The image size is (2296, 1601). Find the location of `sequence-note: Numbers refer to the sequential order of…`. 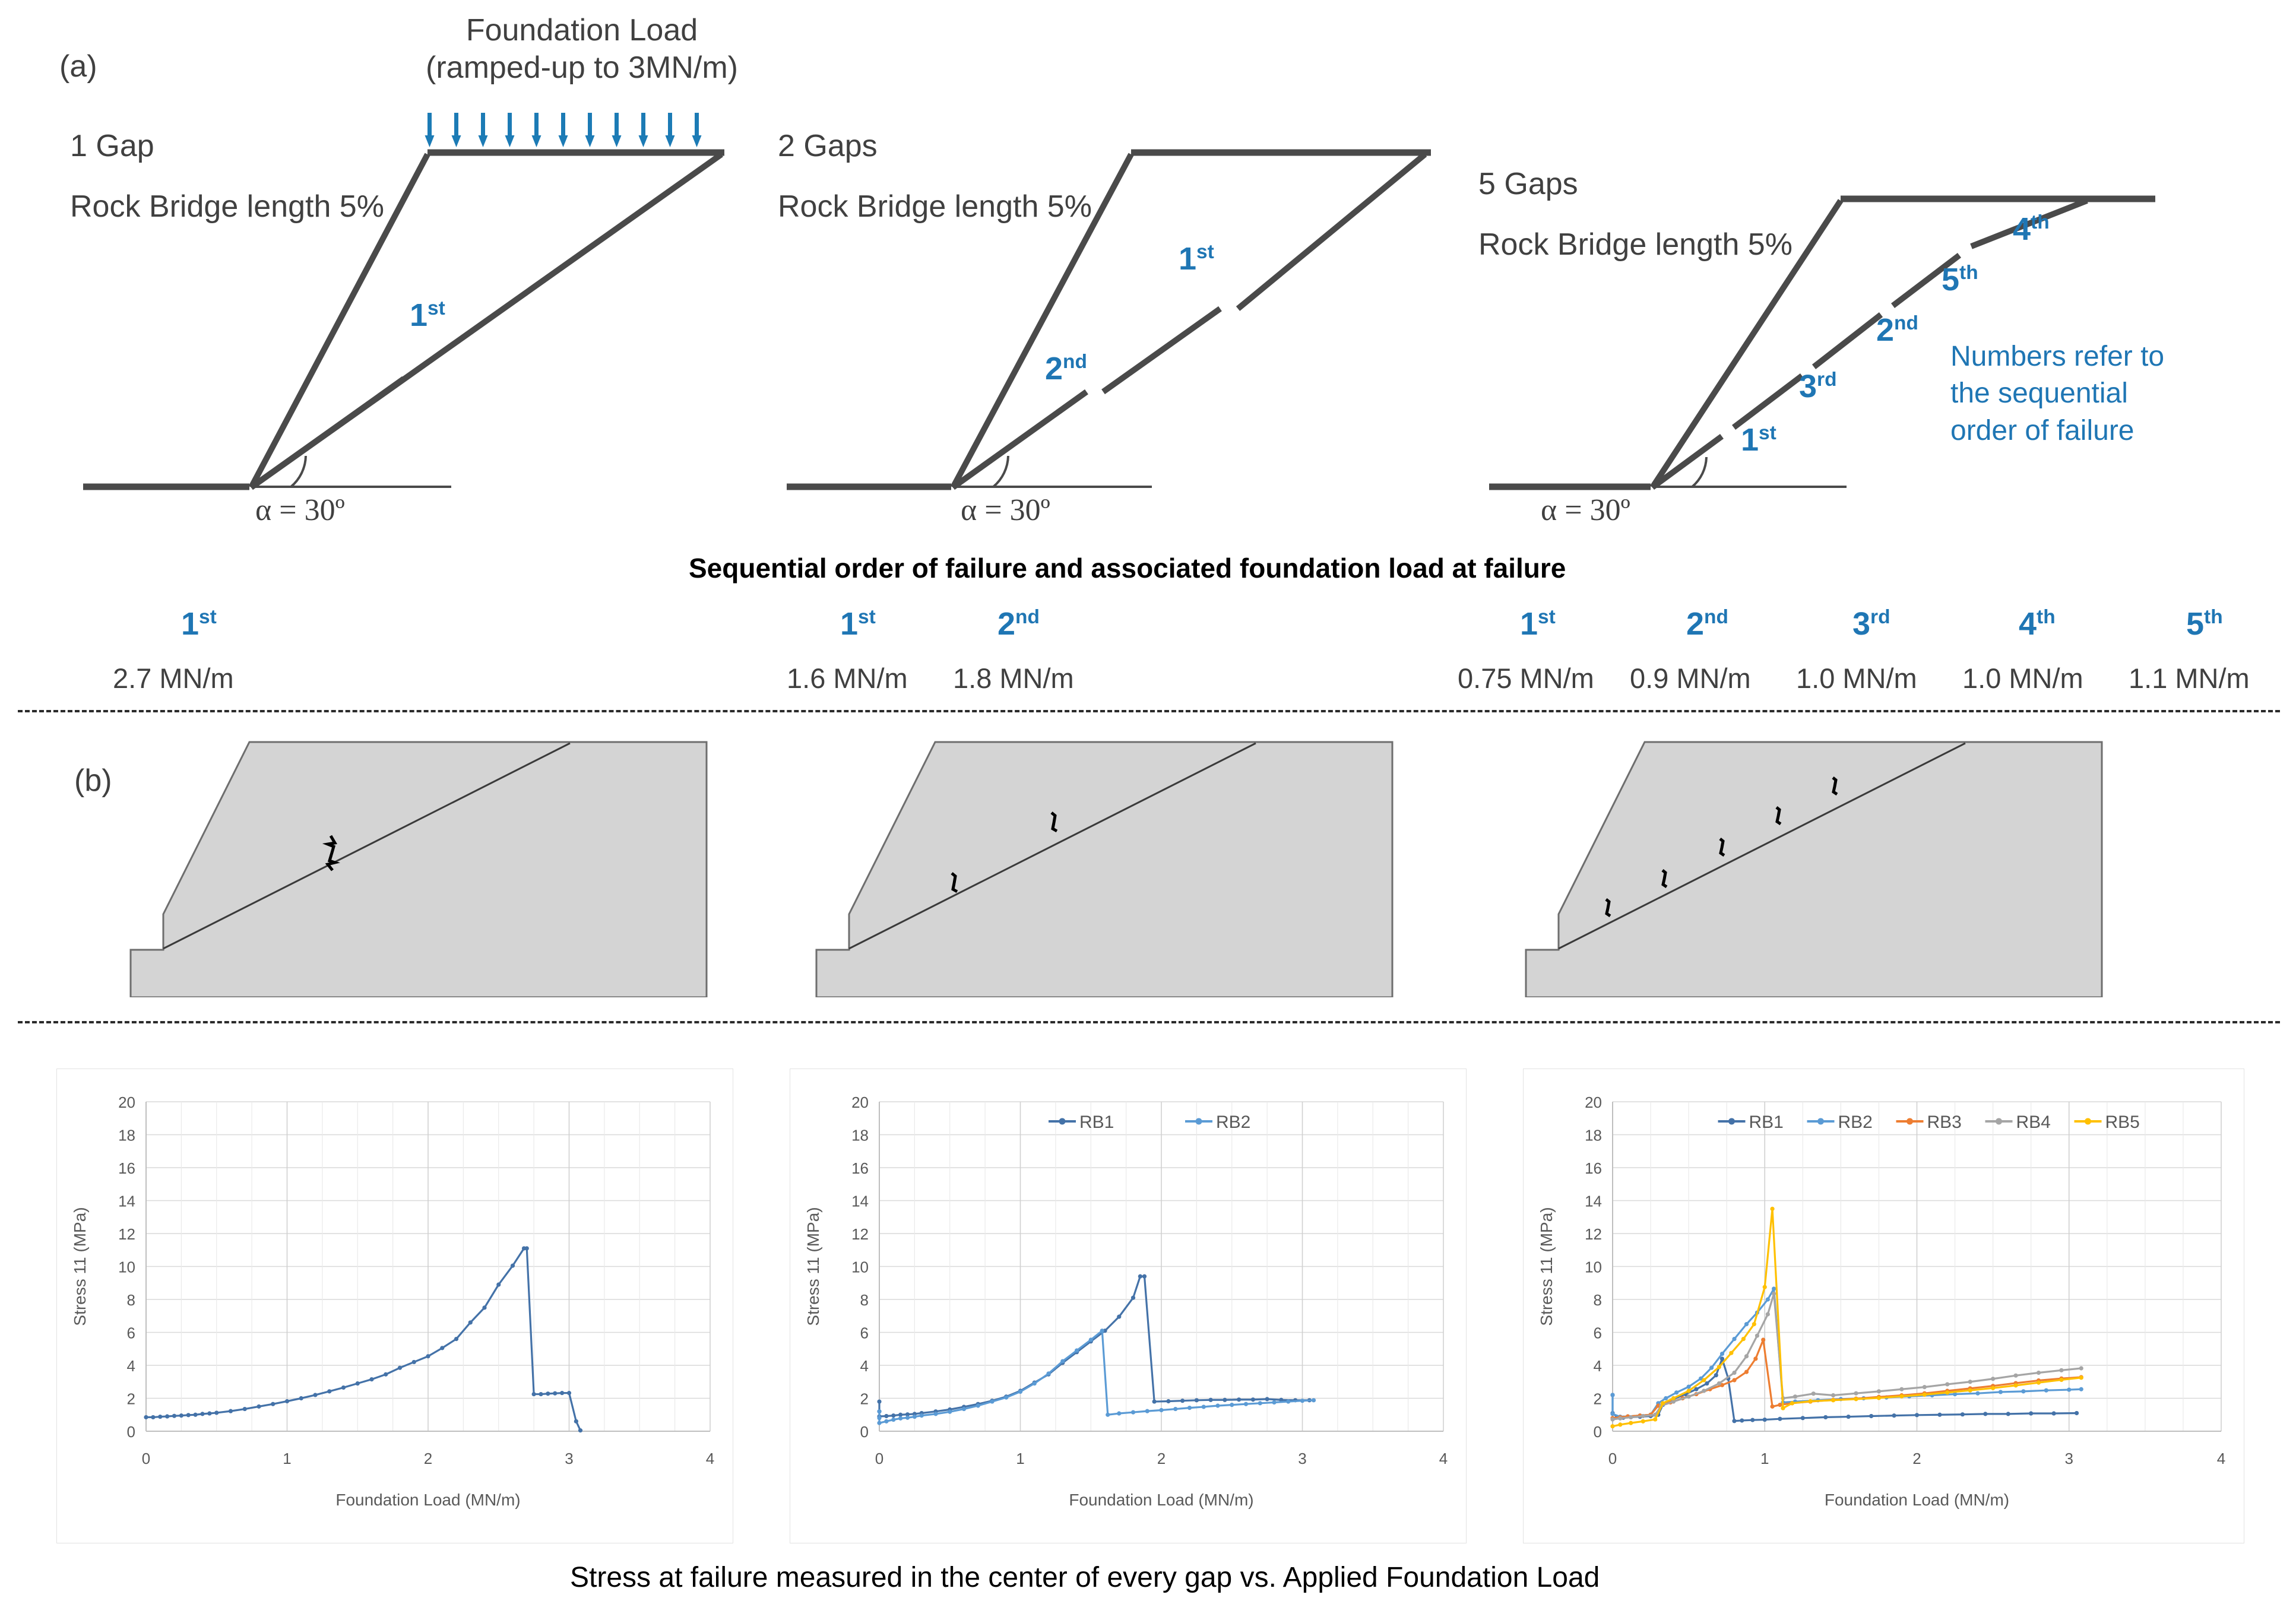

sequence-note: Numbers refer to the sequential order of… is located at coordinates (2057, 394).